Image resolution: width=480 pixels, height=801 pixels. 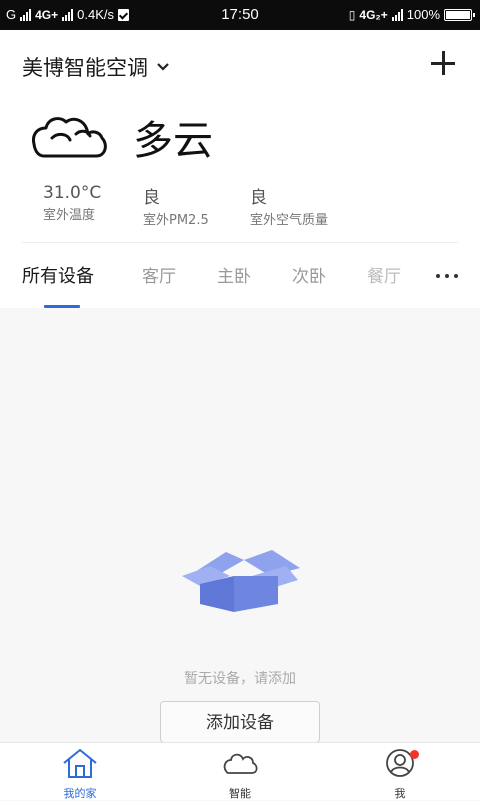 What do you see at coordinates (85, 68) in the screenshot?
I see `home-name: 美博智能空调` at bounding box center [85, 68].